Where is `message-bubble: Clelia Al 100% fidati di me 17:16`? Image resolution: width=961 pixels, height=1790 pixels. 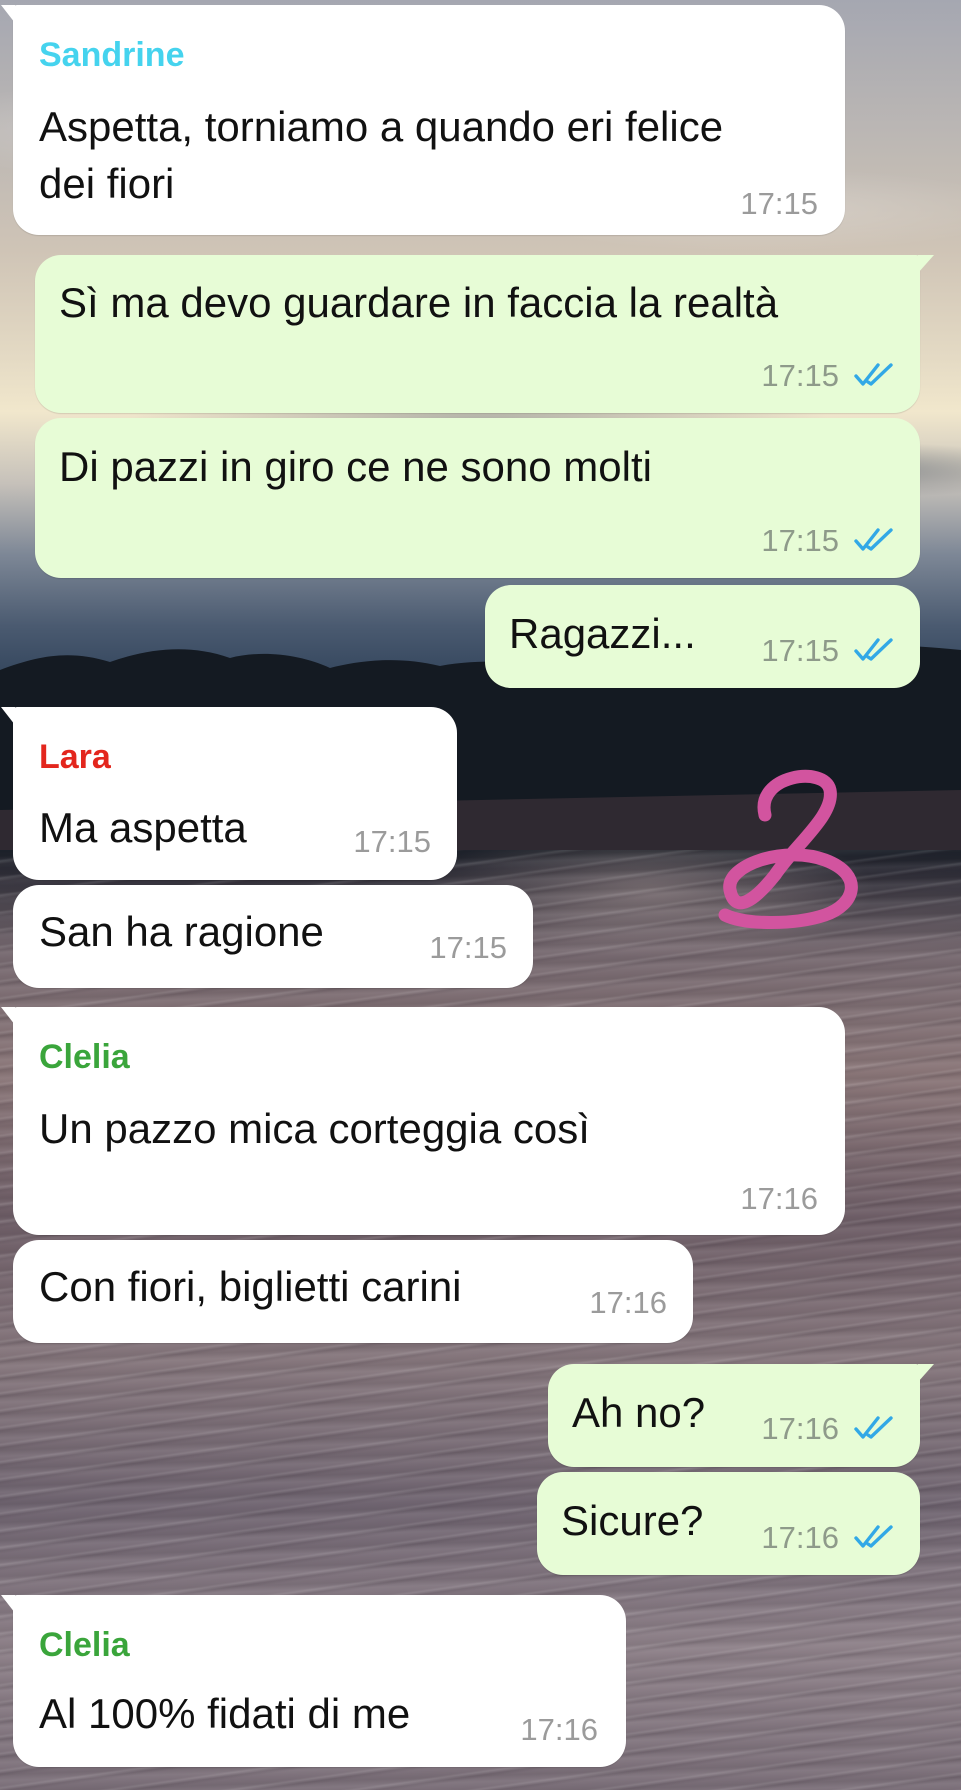
message-bubble: Clelia Al 100% fidati di me 17:16 is located at coordinates (313, 1681).